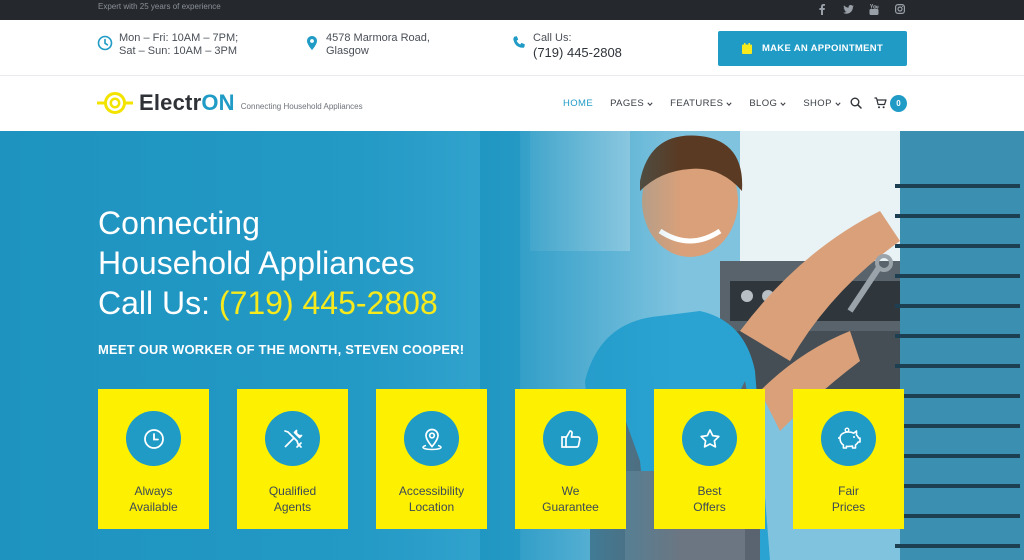  What do you see at coordinates (115, 103) in the screenshot?
I see `logo-mark-icon` at bounding box center [115, 103].